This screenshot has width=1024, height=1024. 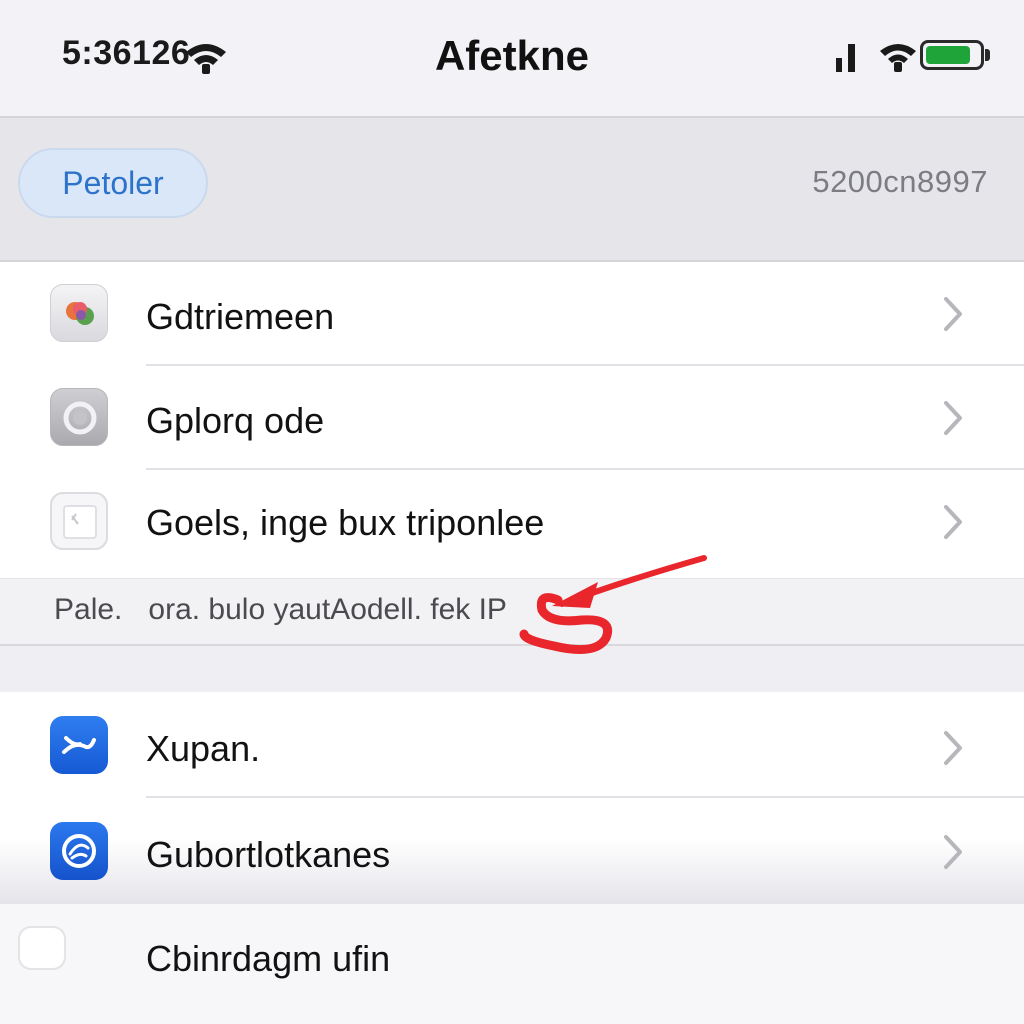 I want to click on settings-row-label: Gubortlotkanes, so click(x=268, y=854).